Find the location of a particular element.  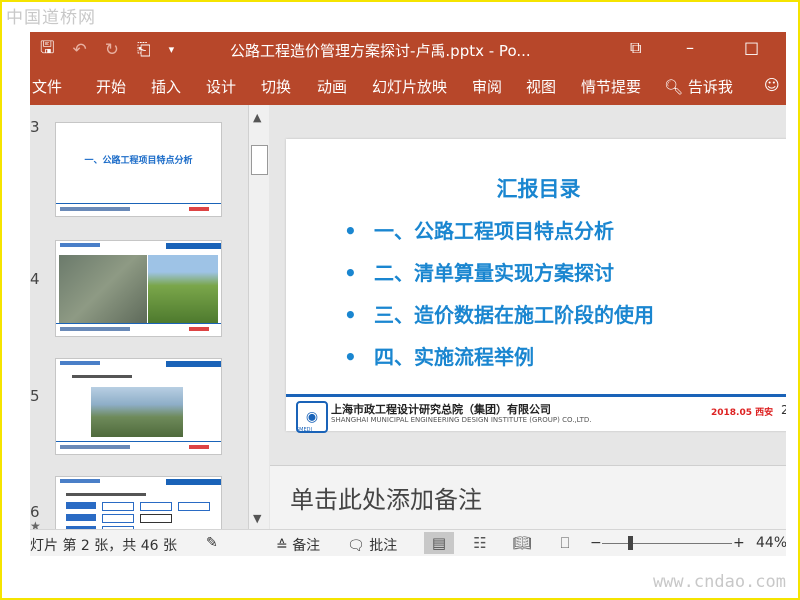

comments-toggle: 🗨︎ 批注 is located at coordinates (372, 545).